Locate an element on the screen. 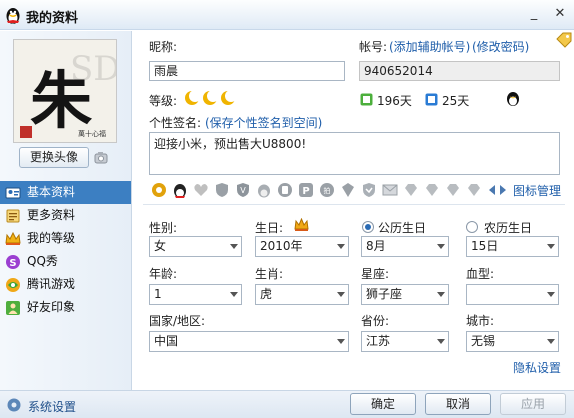  svg-text: S is located at coordinates (12, 263).